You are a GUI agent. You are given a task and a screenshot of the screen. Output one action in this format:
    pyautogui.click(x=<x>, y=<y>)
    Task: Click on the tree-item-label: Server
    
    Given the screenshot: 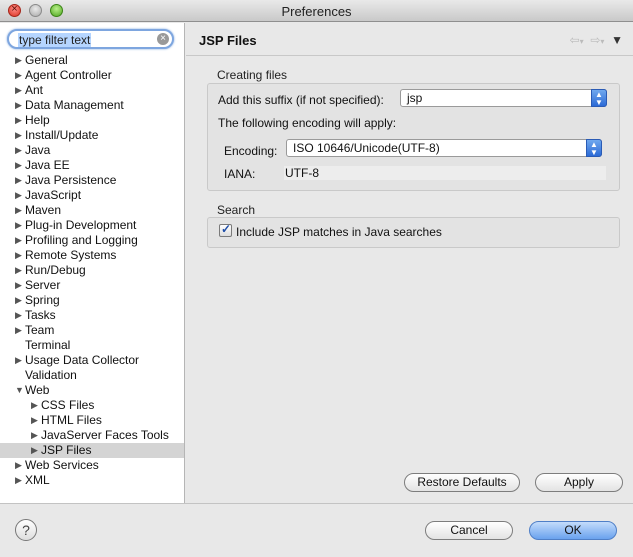 What is the action you would take?
    pyautogui.click(x=43, y=285)
    